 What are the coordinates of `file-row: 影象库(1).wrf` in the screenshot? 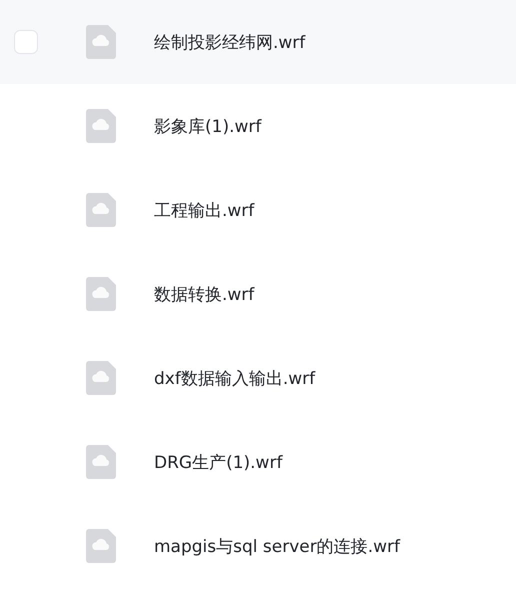 It's located at (258, 126).